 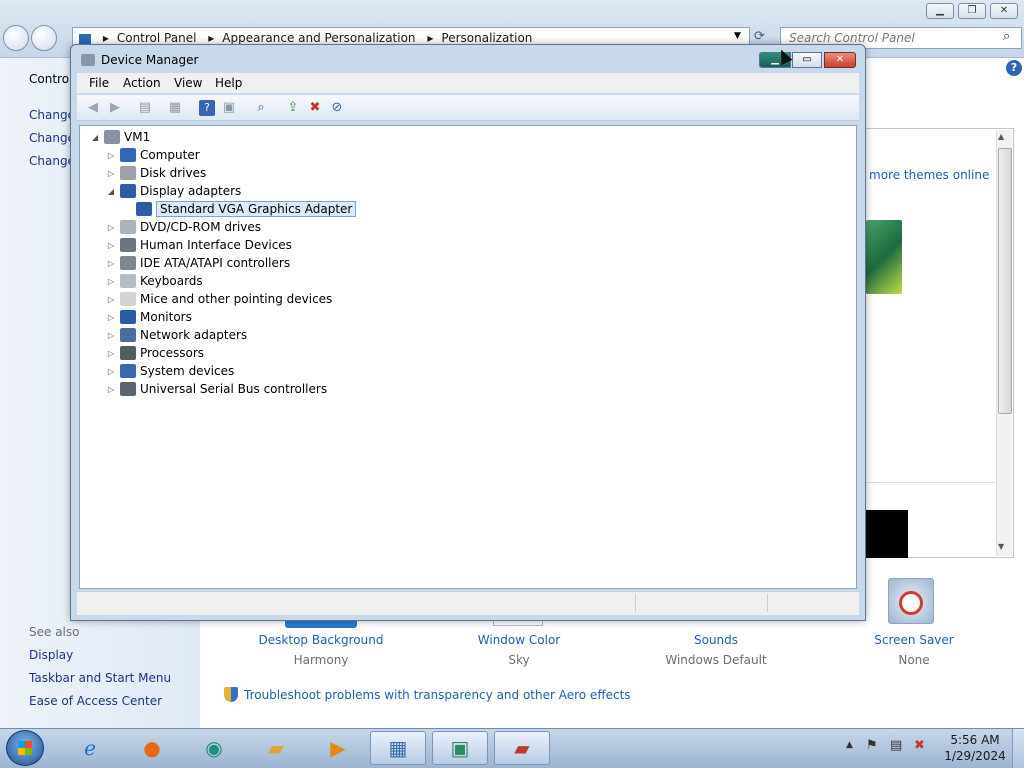 What do you see at coordinates (176, 335) in the screenshot?
I see `tree-category: ▷ Network adapters` at bounding box center [176, 335].